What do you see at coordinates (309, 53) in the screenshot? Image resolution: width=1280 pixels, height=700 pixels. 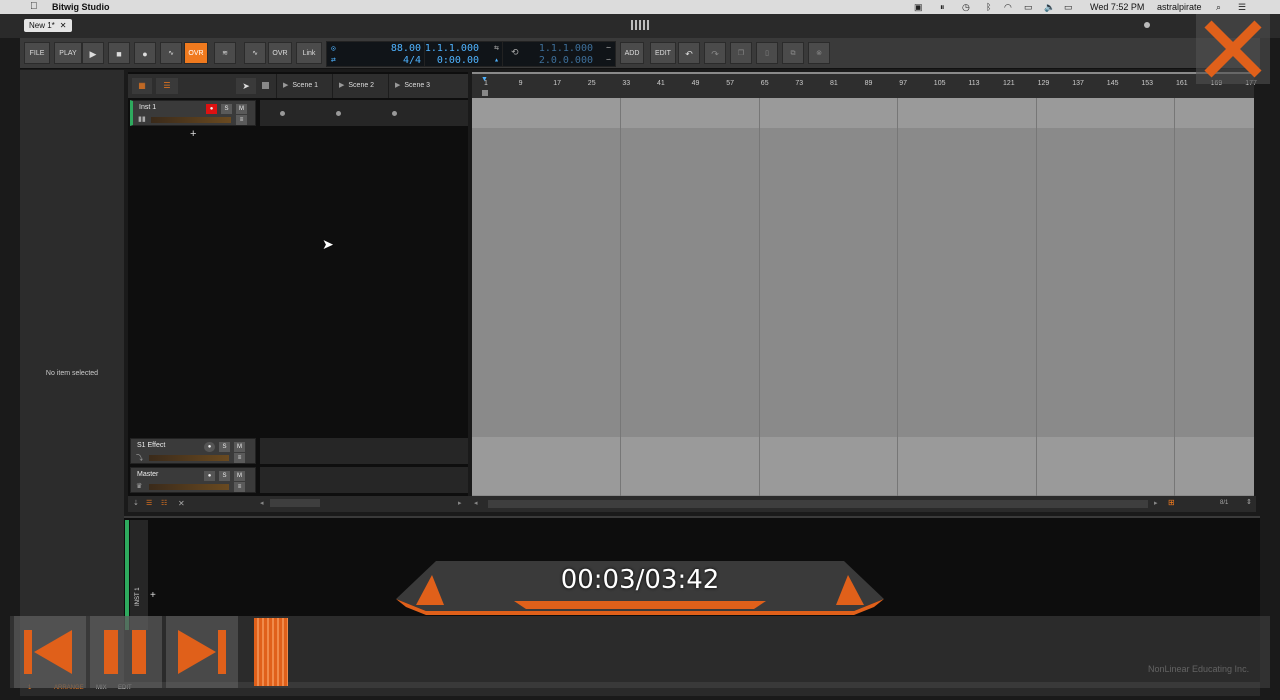 I see `link-button: Link` at bounding box center [309, 53].